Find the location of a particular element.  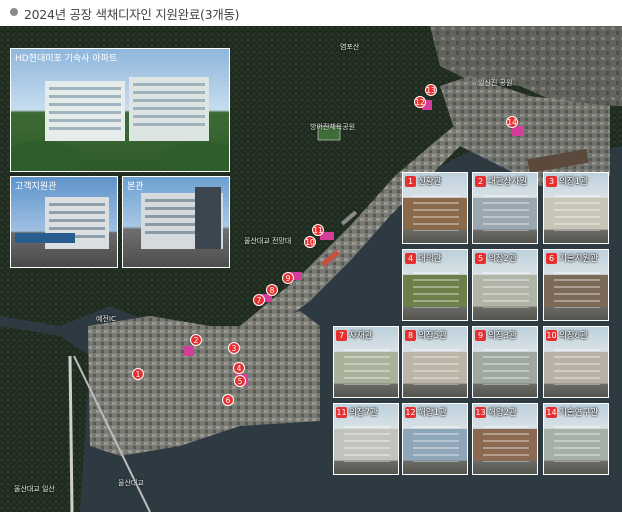

building-number-badge: 7 is located at coordinates (341, 335).